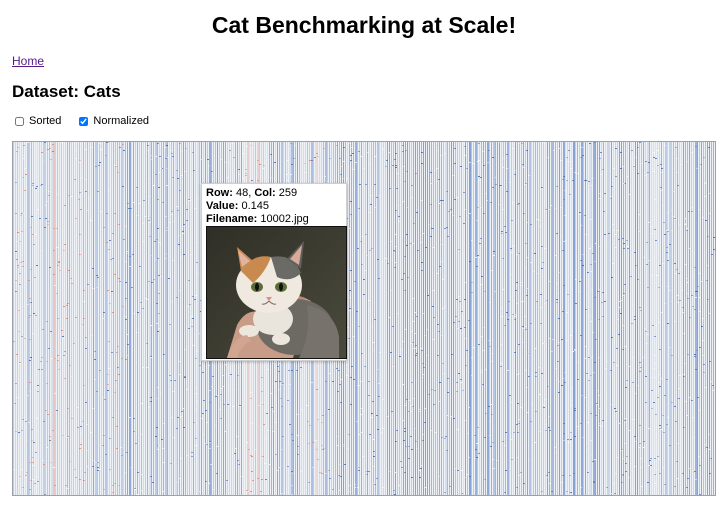 This screenshot has height=511, width=728. I want to click on sorted-option: Sorted, so click(37, 121).